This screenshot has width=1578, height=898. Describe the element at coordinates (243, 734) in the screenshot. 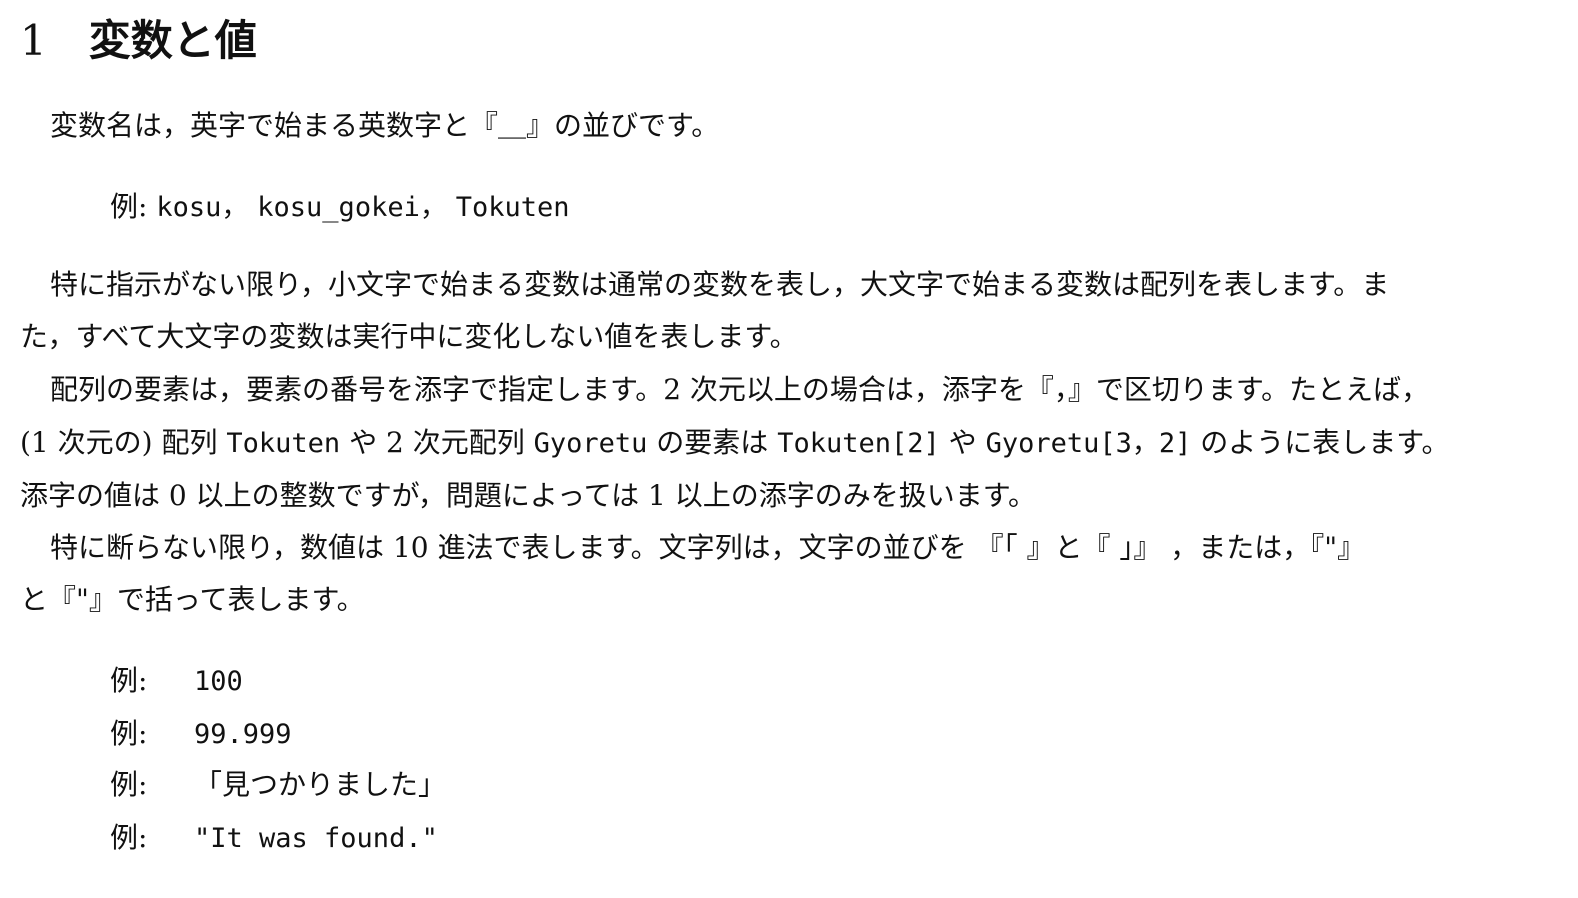

I see `example-value: 99.999` at that location.